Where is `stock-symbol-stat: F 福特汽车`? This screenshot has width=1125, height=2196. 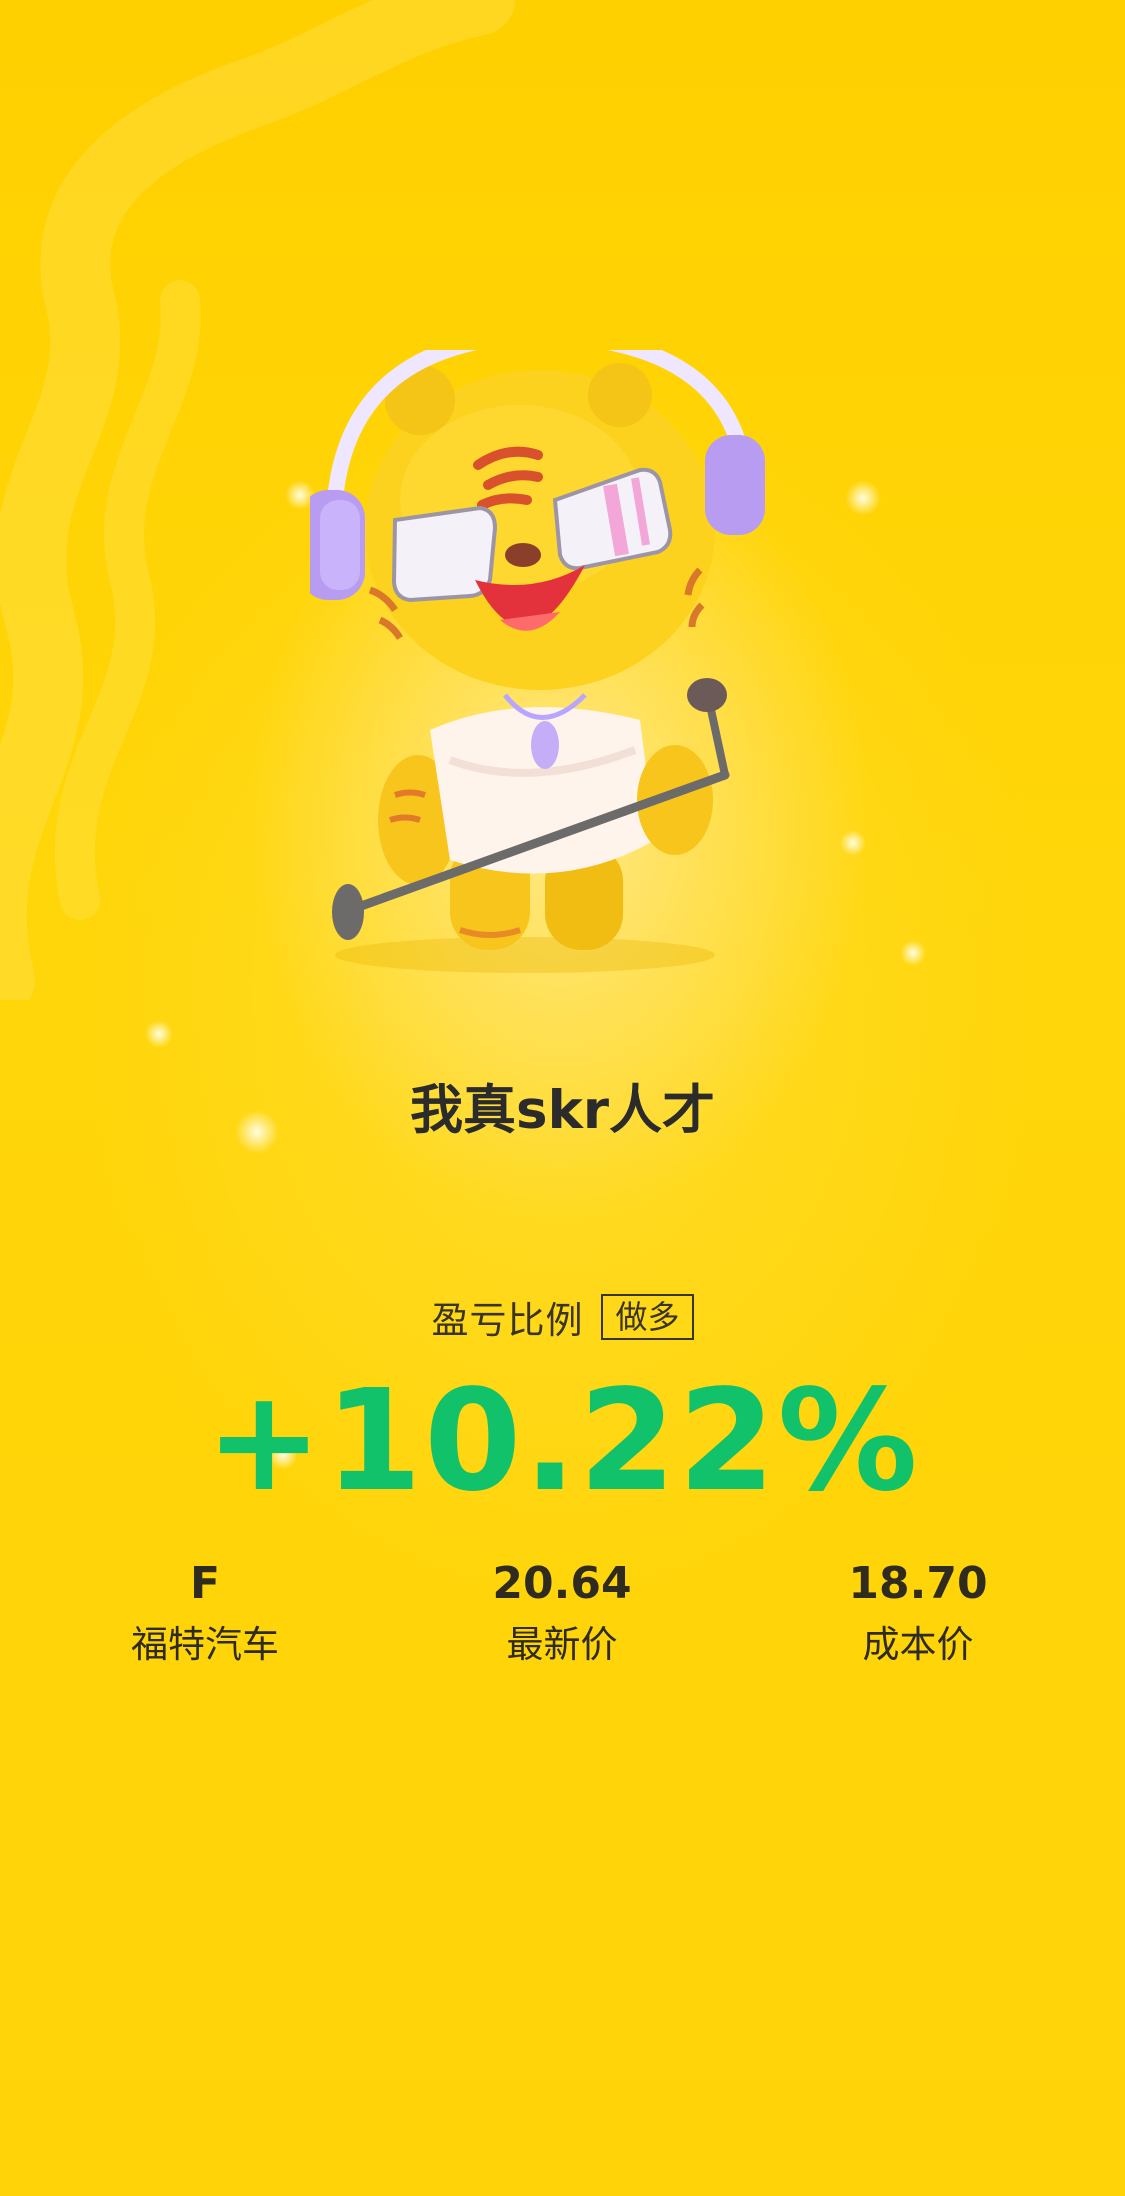
stock-symbol-stat: F 福特汽车 is located at coordinates (205, 1614).